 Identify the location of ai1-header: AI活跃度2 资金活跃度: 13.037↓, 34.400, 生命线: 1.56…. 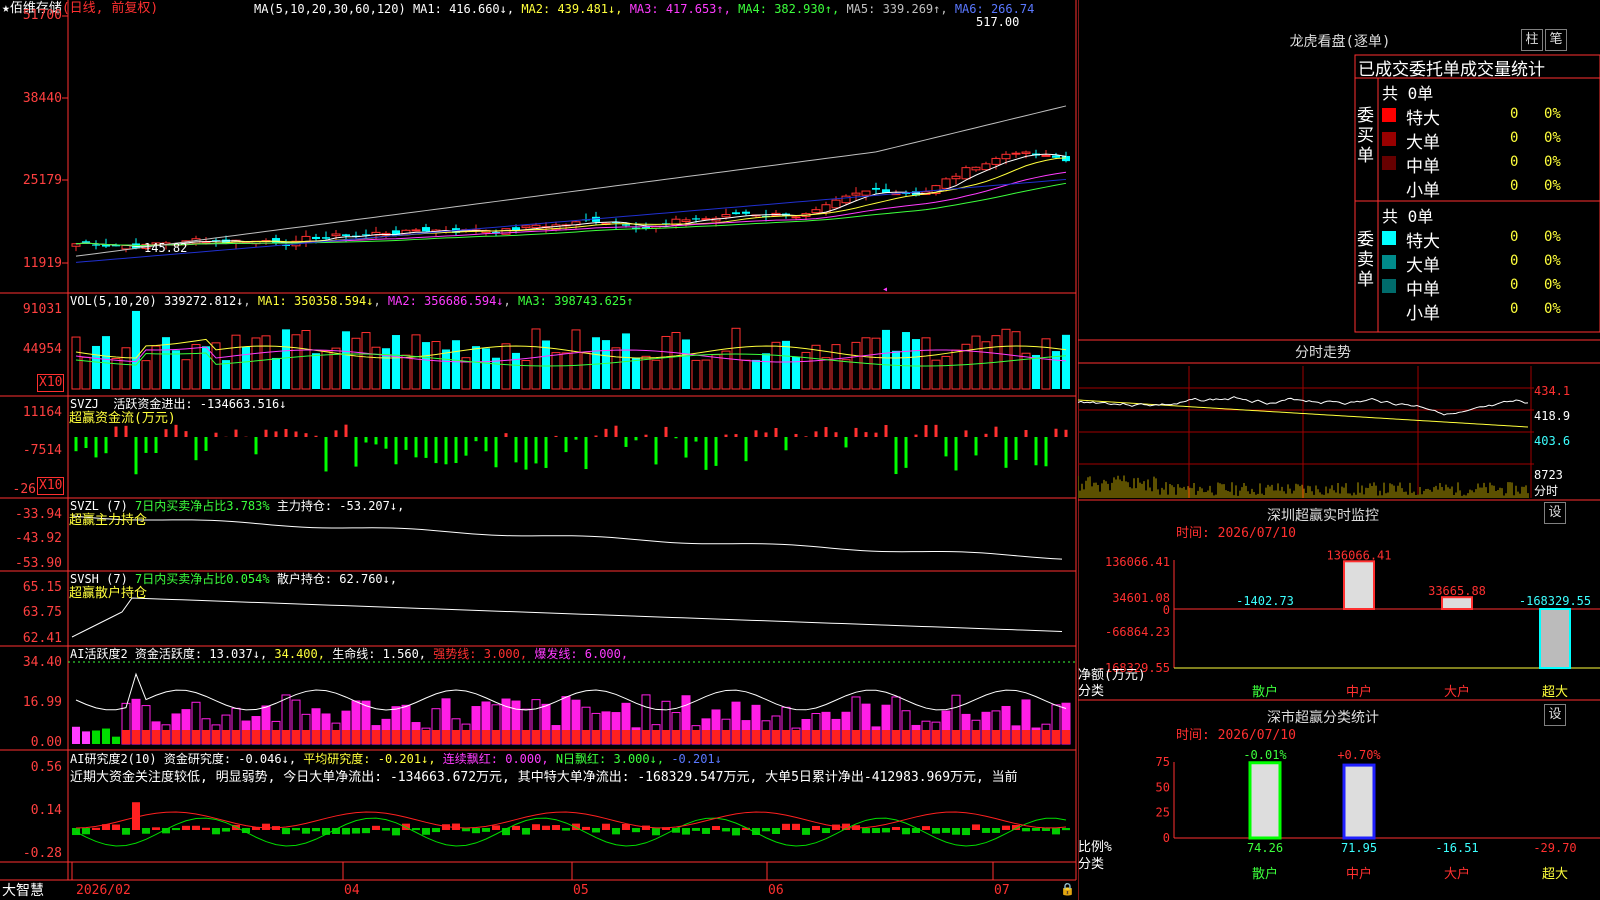
(349, 654).